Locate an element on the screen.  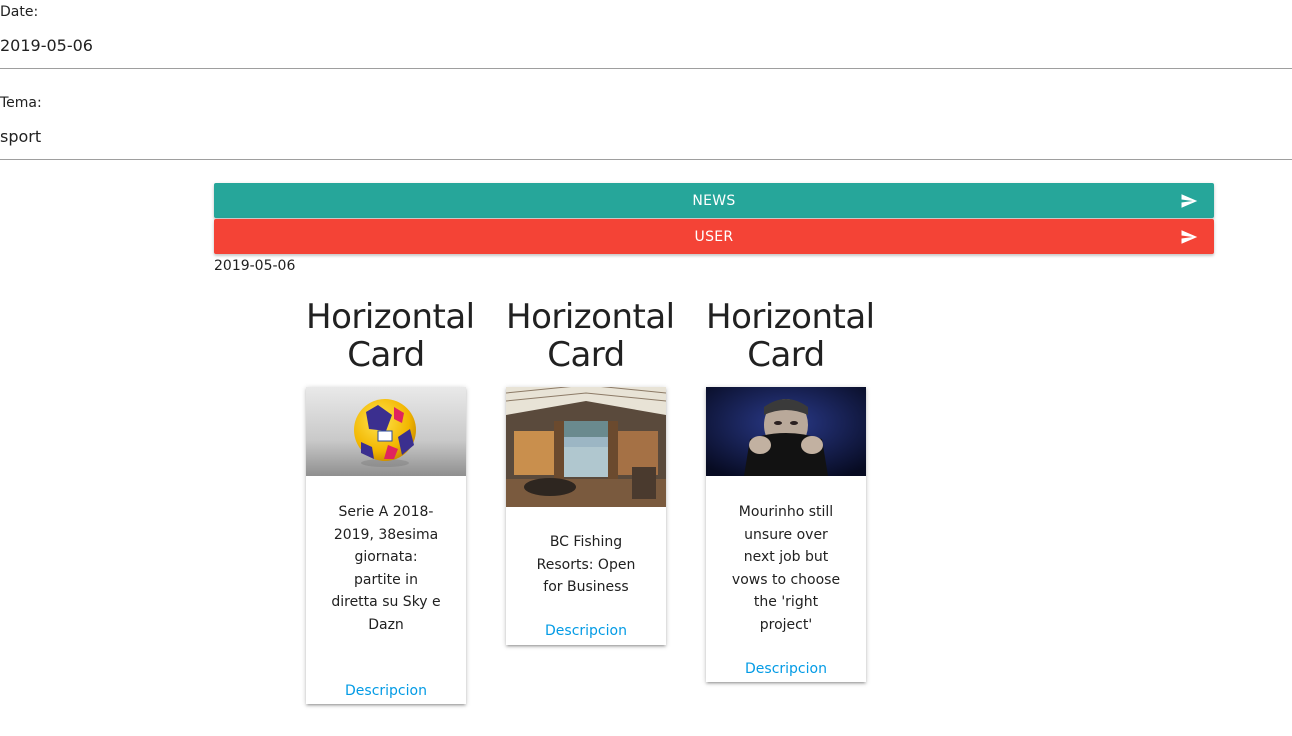
date-input: 2019-05-06 is located at coordinates (46, 45).